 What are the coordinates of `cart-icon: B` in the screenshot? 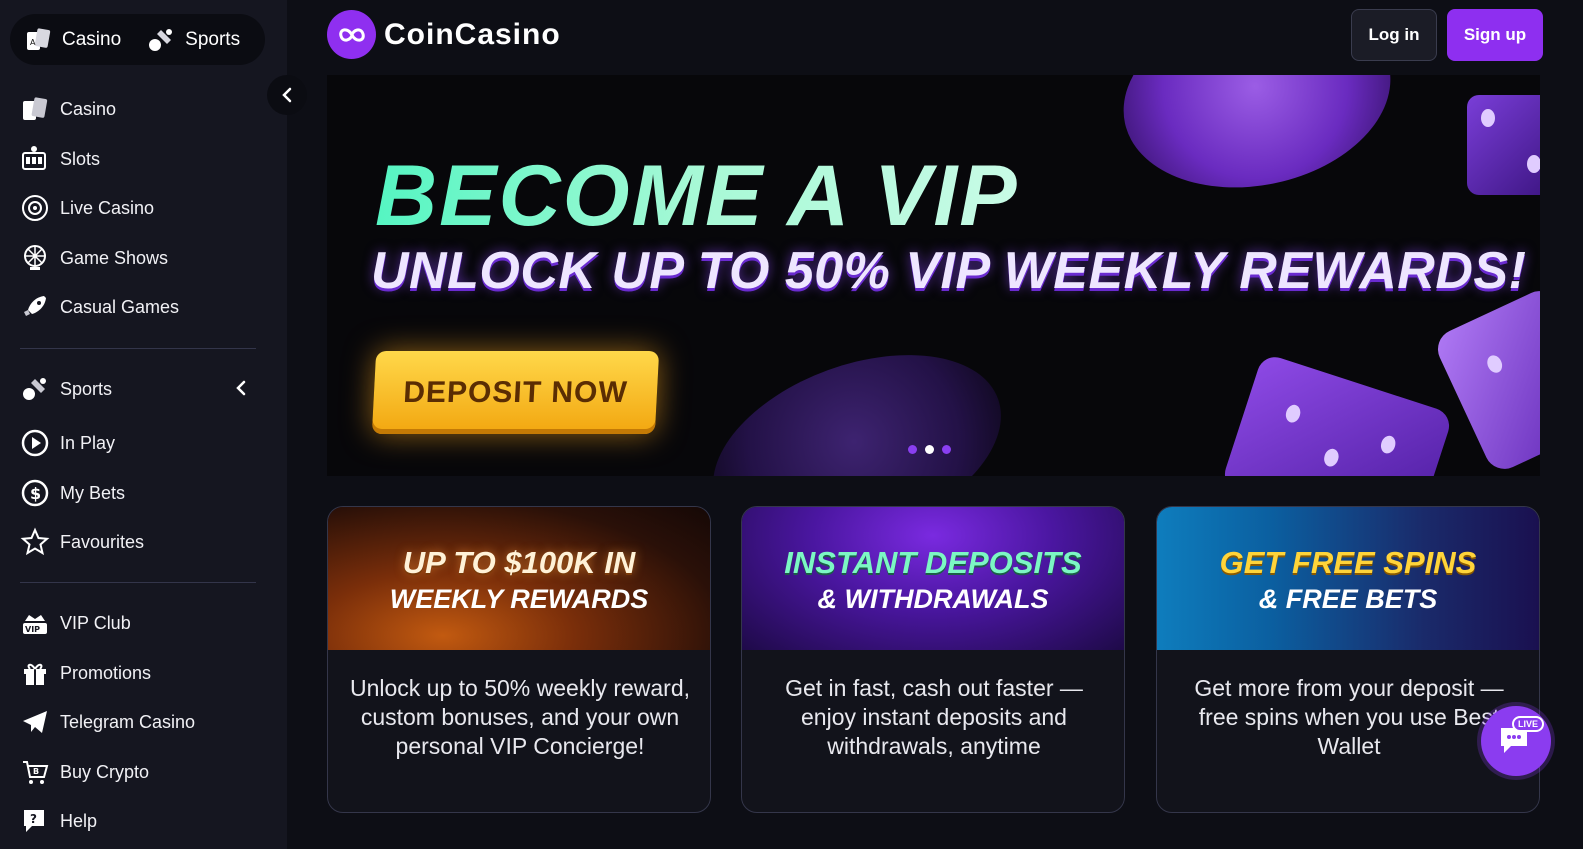 It's located at (36, 772).